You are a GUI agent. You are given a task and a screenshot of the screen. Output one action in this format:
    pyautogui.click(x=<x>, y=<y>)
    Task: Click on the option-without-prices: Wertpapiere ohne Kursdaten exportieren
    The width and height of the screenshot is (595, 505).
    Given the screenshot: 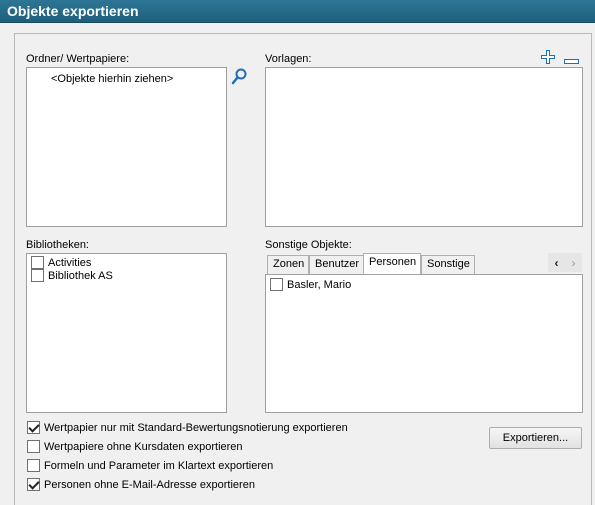 What is the action you would take?
    pyautogui.click(x=135, y=446)
    